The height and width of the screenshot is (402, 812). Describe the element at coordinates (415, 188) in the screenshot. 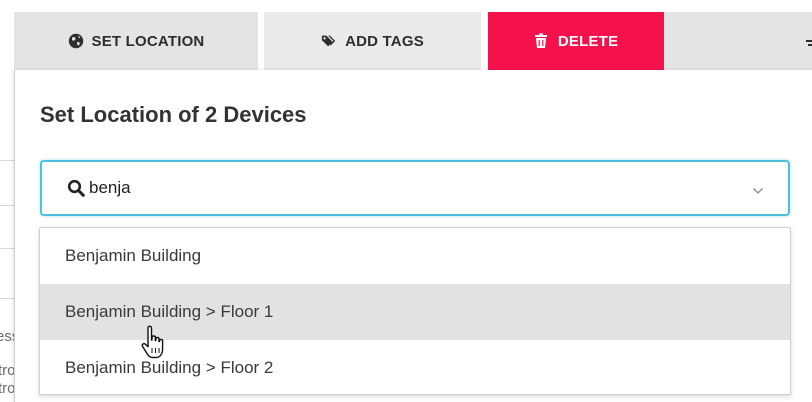

I see `location-search-combobox: benja` at that location.